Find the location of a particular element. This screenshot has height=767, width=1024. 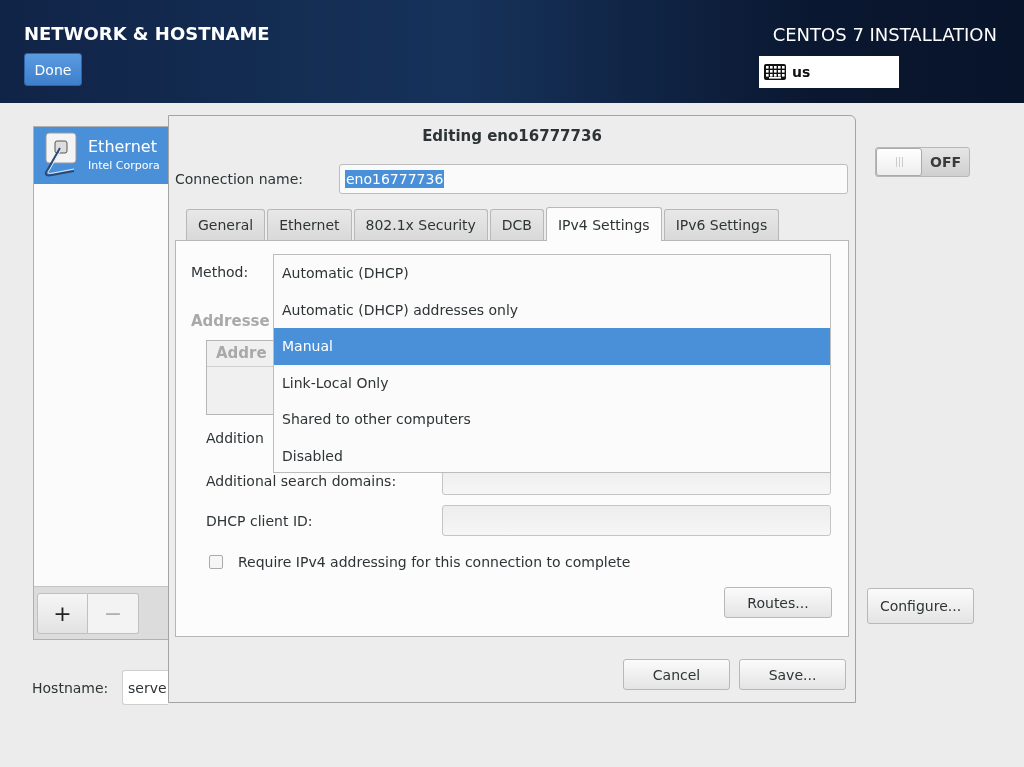

keyboard-layout-indicator: us is located at coordinates (829, 72).